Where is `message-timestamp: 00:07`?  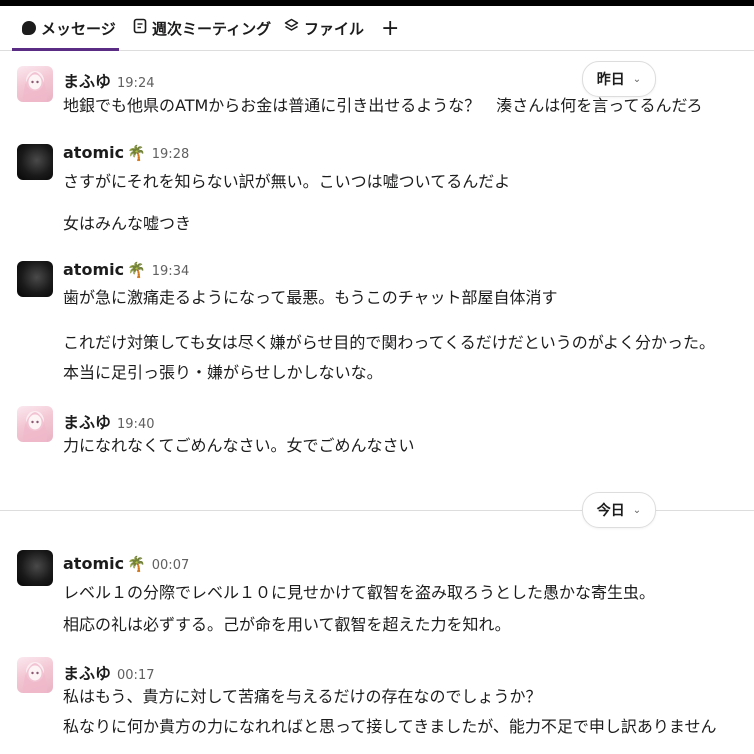
message-timestamp: 00:07 is located at coordinates (170, 565).